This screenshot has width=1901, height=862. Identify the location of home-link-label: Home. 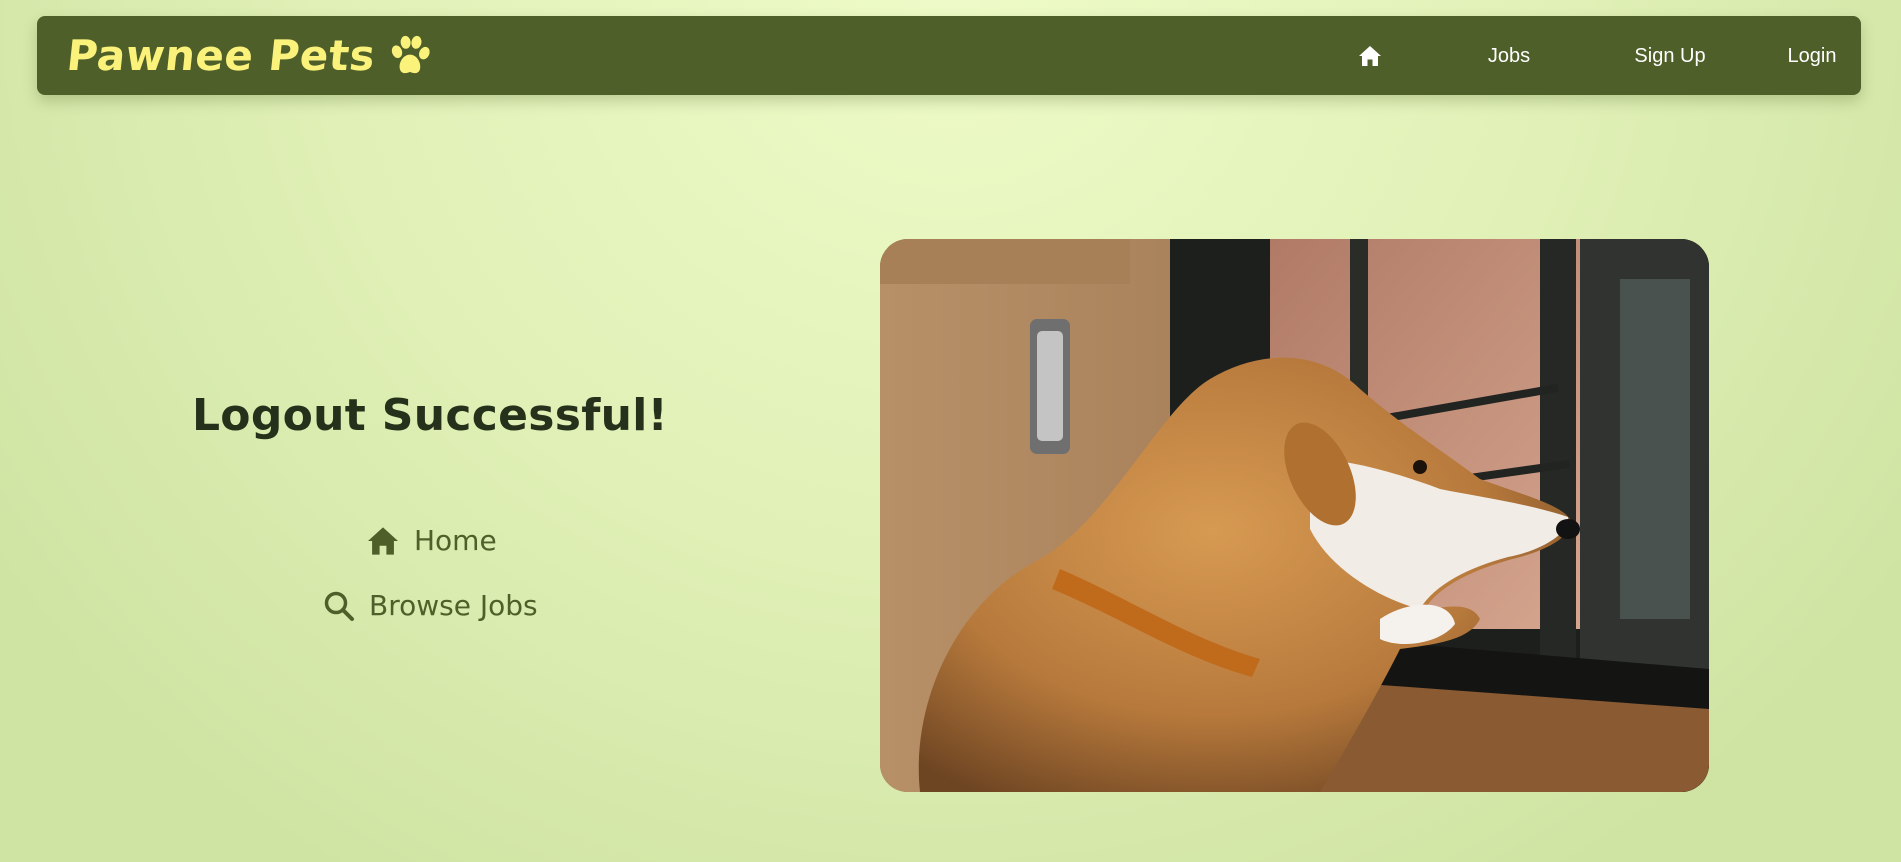
(455, 540).